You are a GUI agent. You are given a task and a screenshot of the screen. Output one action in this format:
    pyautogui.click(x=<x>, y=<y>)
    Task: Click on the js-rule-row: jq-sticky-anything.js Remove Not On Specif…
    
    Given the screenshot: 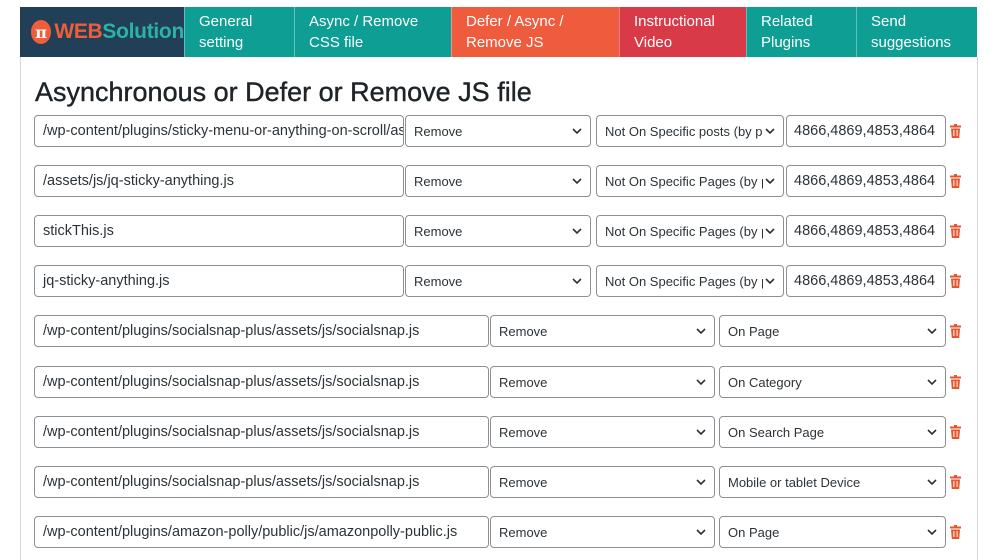 What is the action you would take?
    pyautogui.click(x=500, y=282)
    